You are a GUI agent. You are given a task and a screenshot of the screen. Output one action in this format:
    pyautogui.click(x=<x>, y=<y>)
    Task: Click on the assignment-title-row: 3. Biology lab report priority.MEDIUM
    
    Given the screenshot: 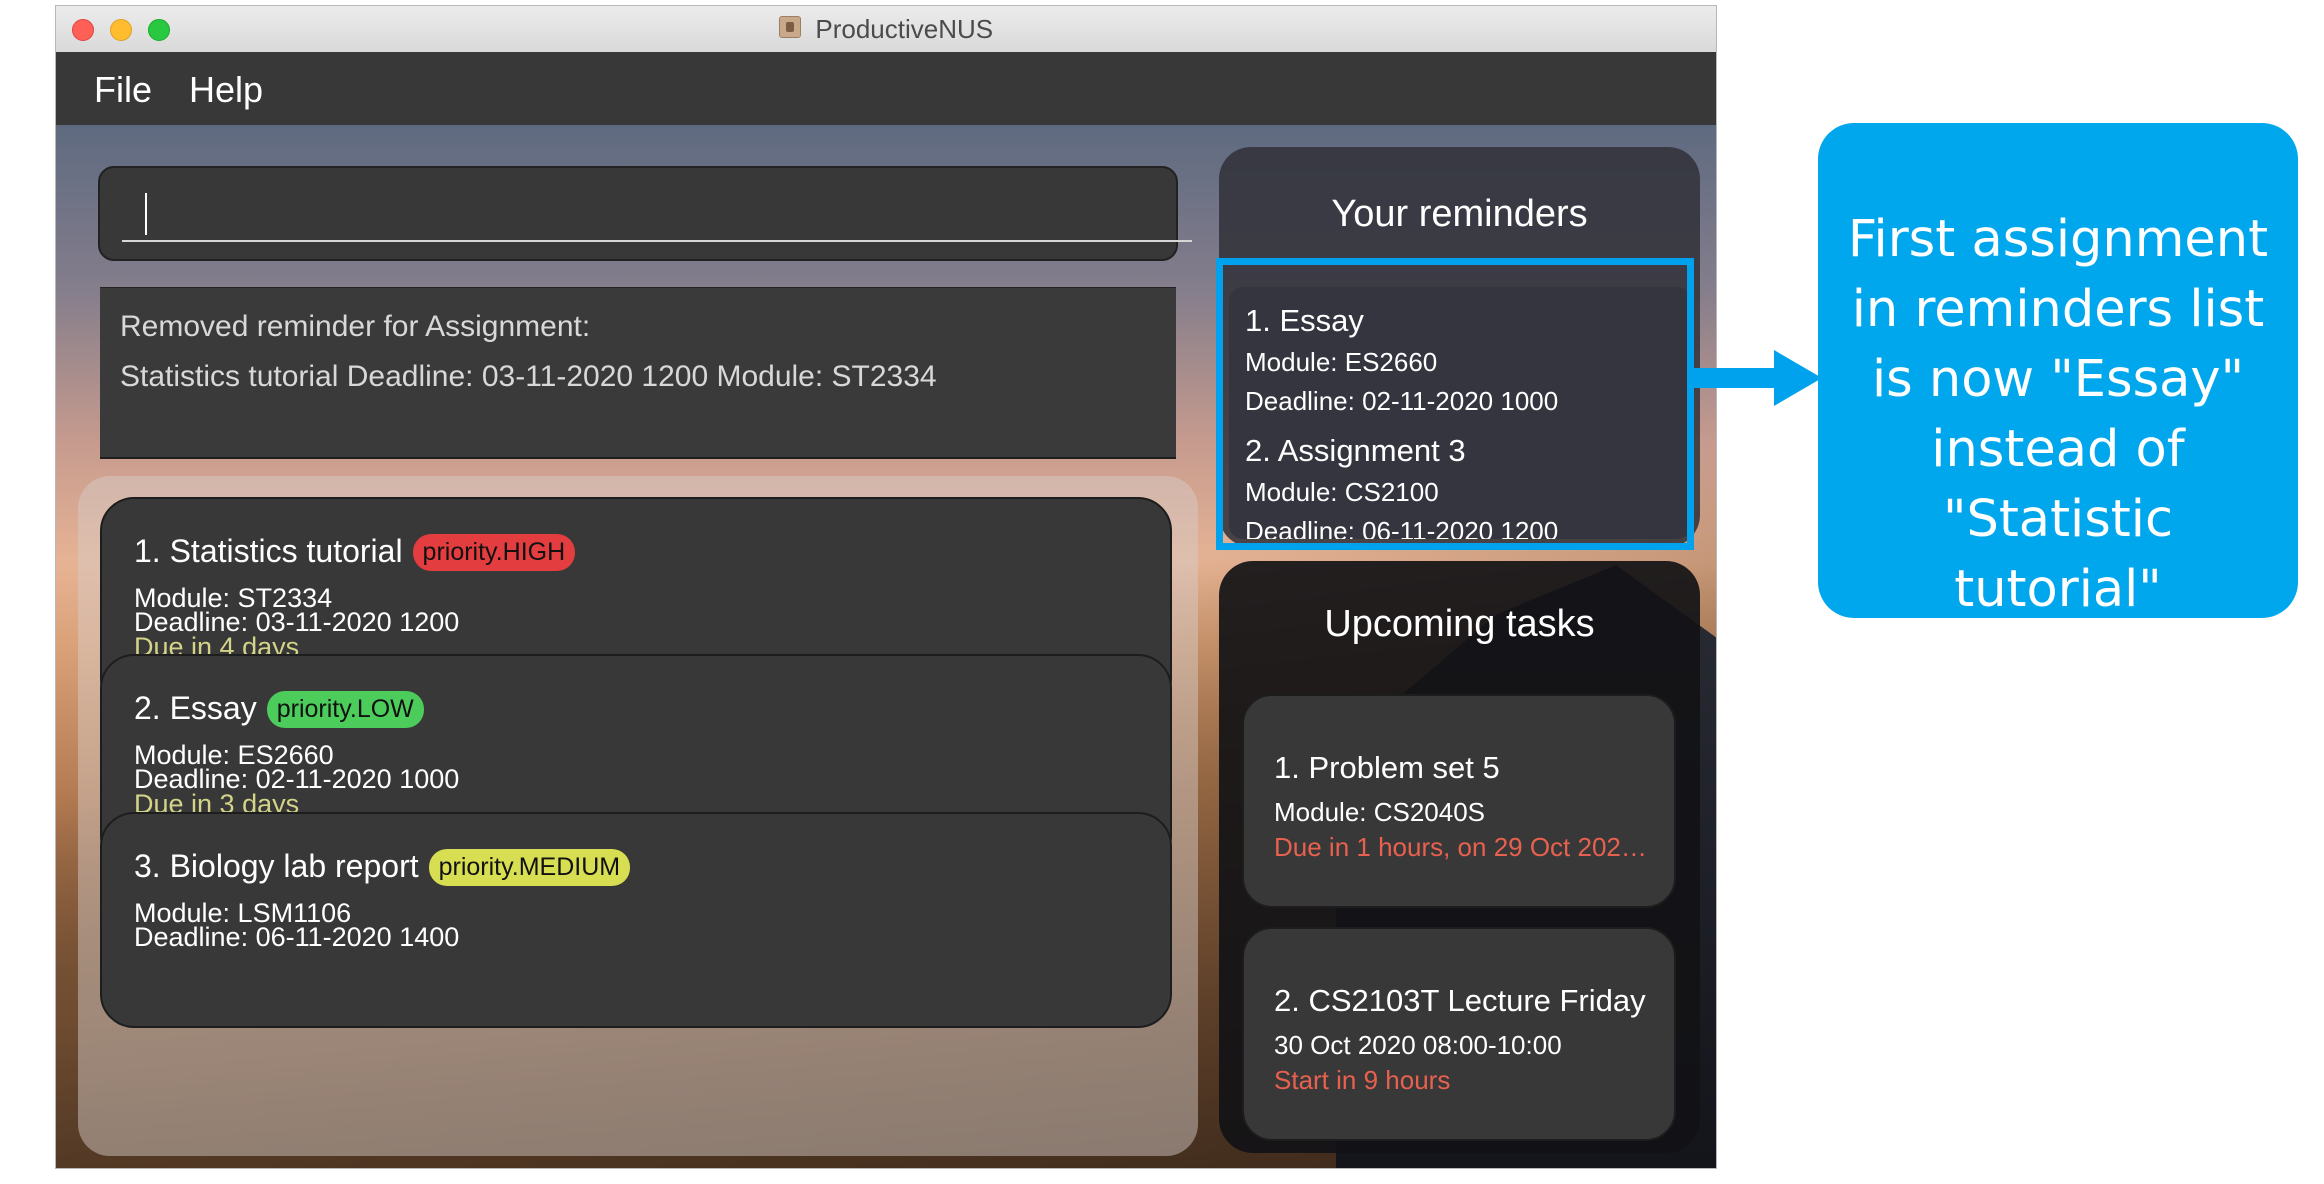 What is the action you would take?
    pyautogui.click(x=382, y=867)
    